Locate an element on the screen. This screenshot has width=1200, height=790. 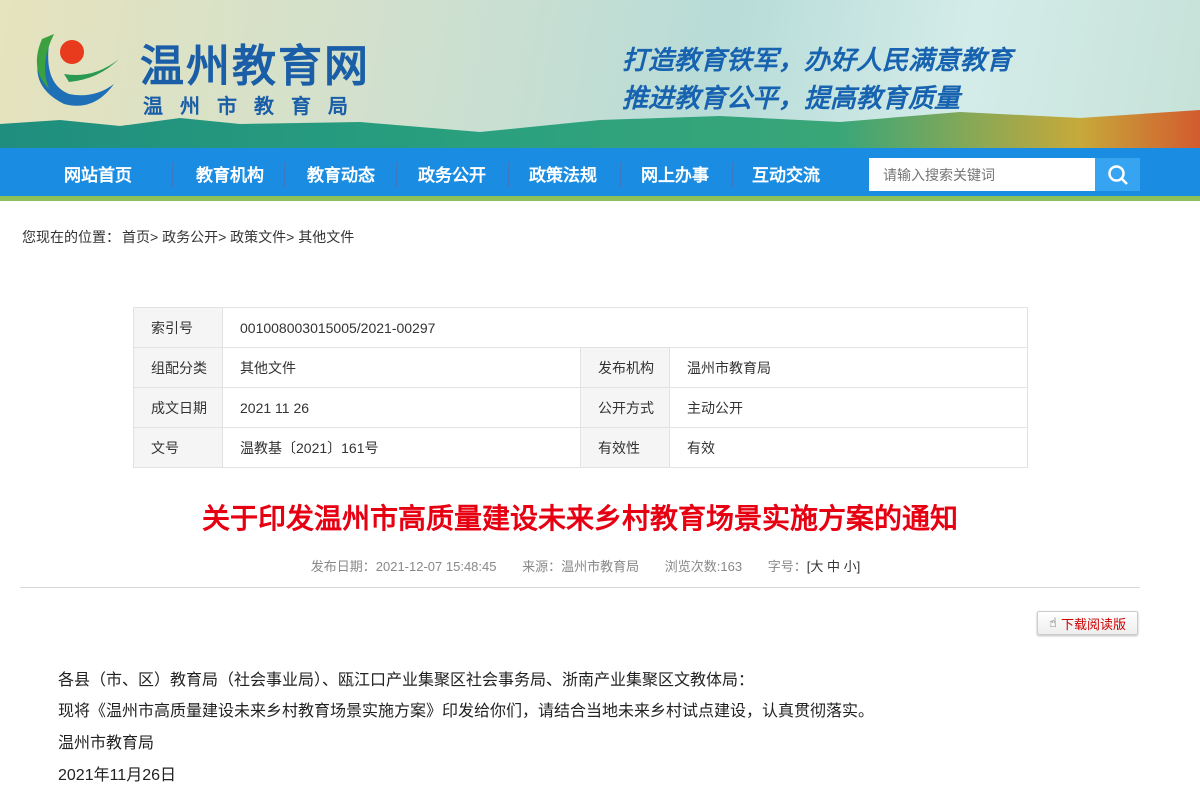
breadcrumb-policy-docs: 政策文件> is located at coordinates (262, 237).